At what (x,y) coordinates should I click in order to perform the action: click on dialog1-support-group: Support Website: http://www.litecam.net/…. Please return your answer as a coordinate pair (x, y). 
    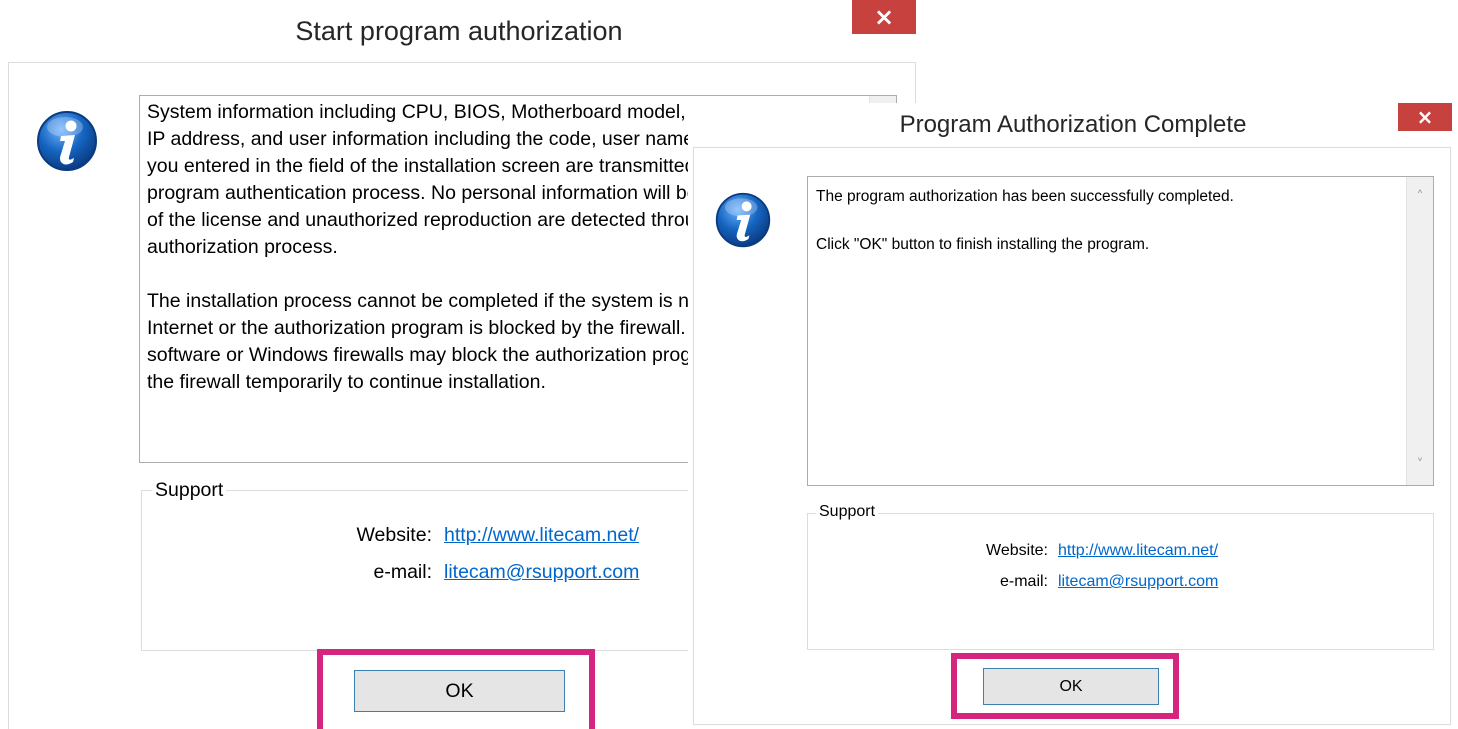
    Looking at the image, I should click on (421, 565).